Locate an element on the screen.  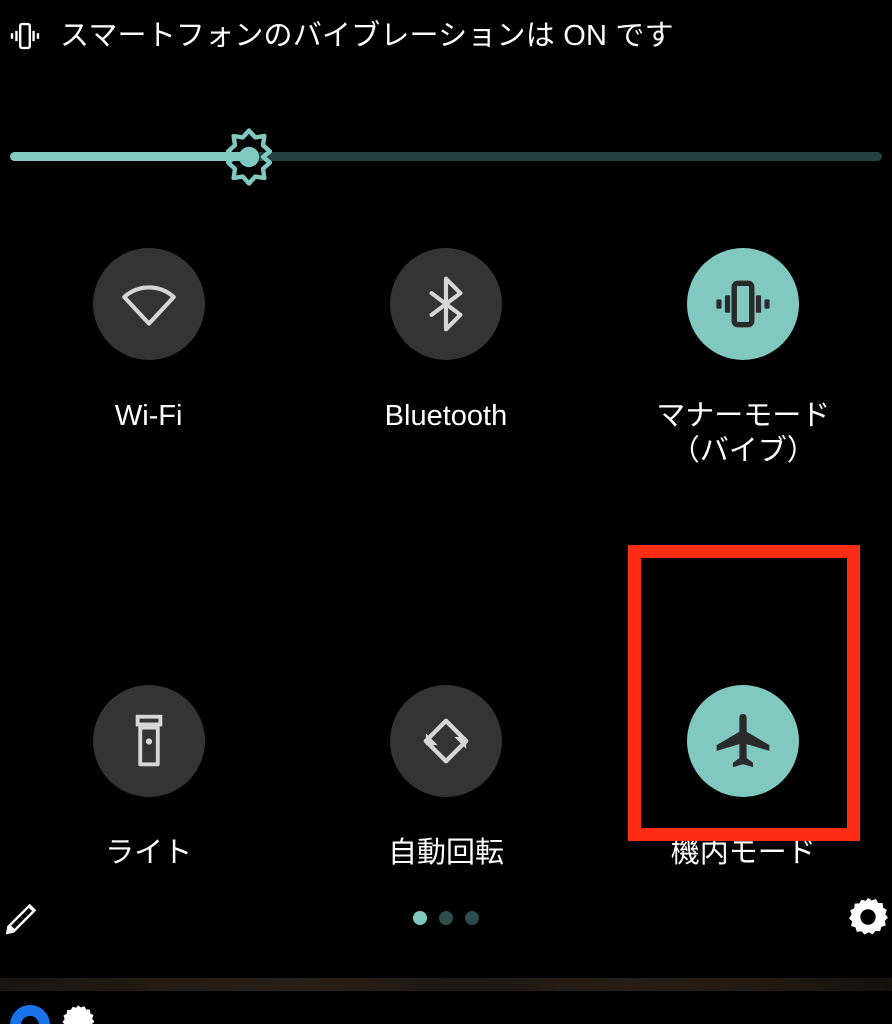
tile-flashlight: ライト is located at coordinates (148, 778).